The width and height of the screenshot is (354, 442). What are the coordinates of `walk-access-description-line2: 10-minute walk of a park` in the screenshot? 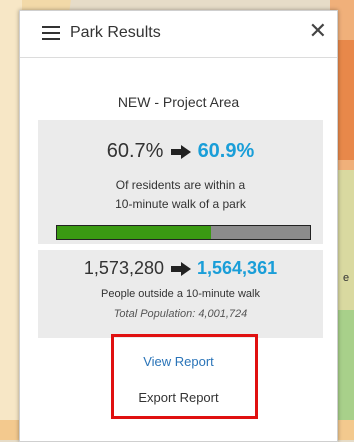 It's located at (180, 204).